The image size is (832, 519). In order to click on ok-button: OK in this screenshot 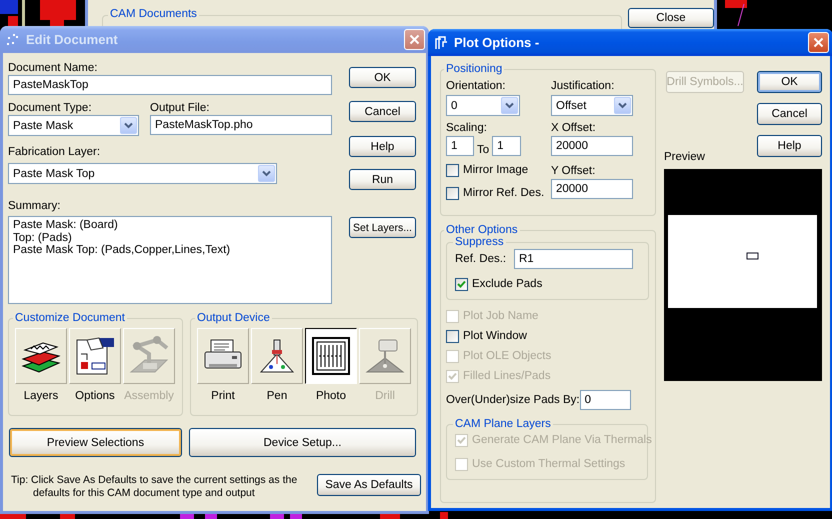, I will do `click(789, 82)`.